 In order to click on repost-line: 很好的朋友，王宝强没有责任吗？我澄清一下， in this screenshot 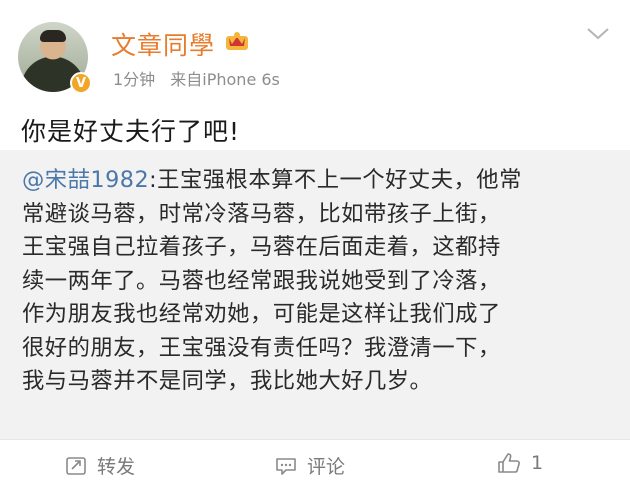, I will do `click(261, 347)`.